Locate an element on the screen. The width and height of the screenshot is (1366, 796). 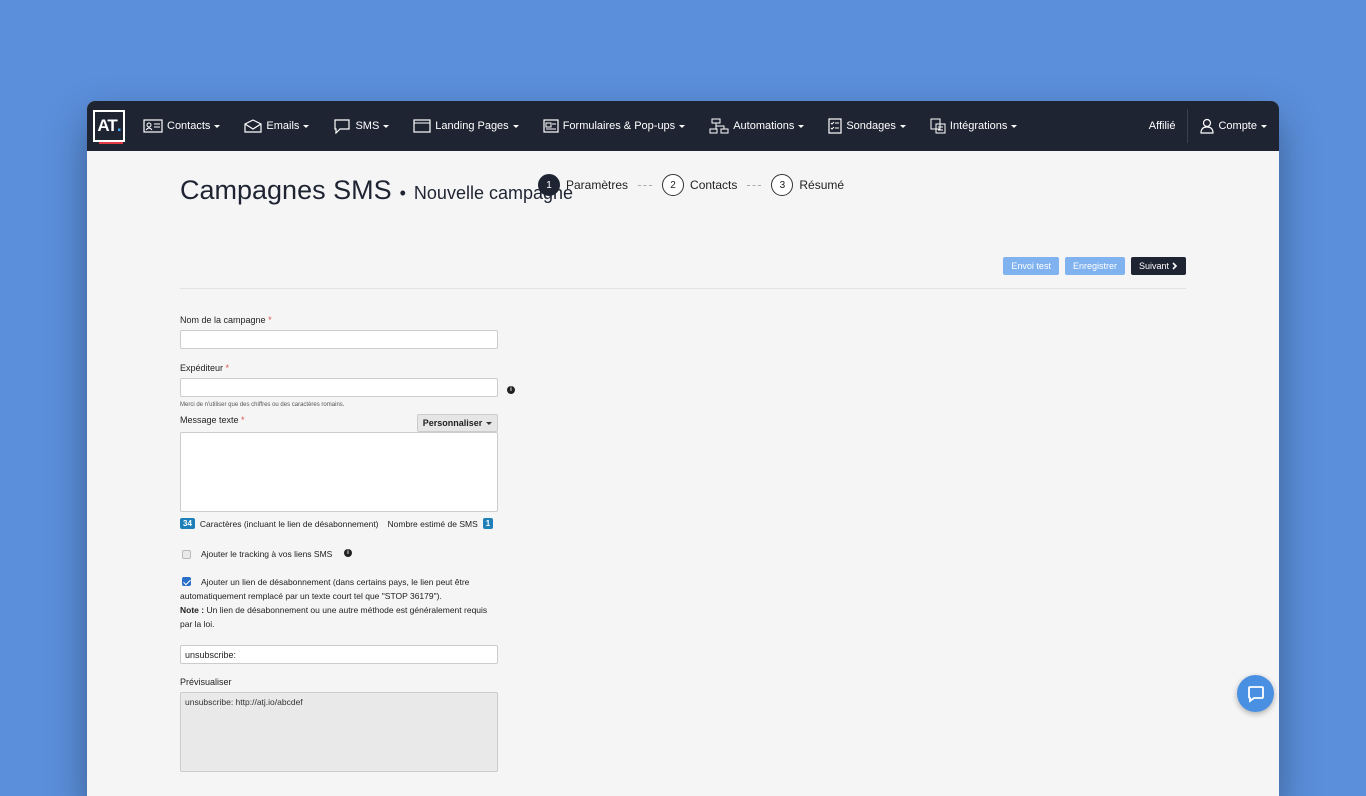
nav-compte: Compte is located at coordinates (1233, 126).